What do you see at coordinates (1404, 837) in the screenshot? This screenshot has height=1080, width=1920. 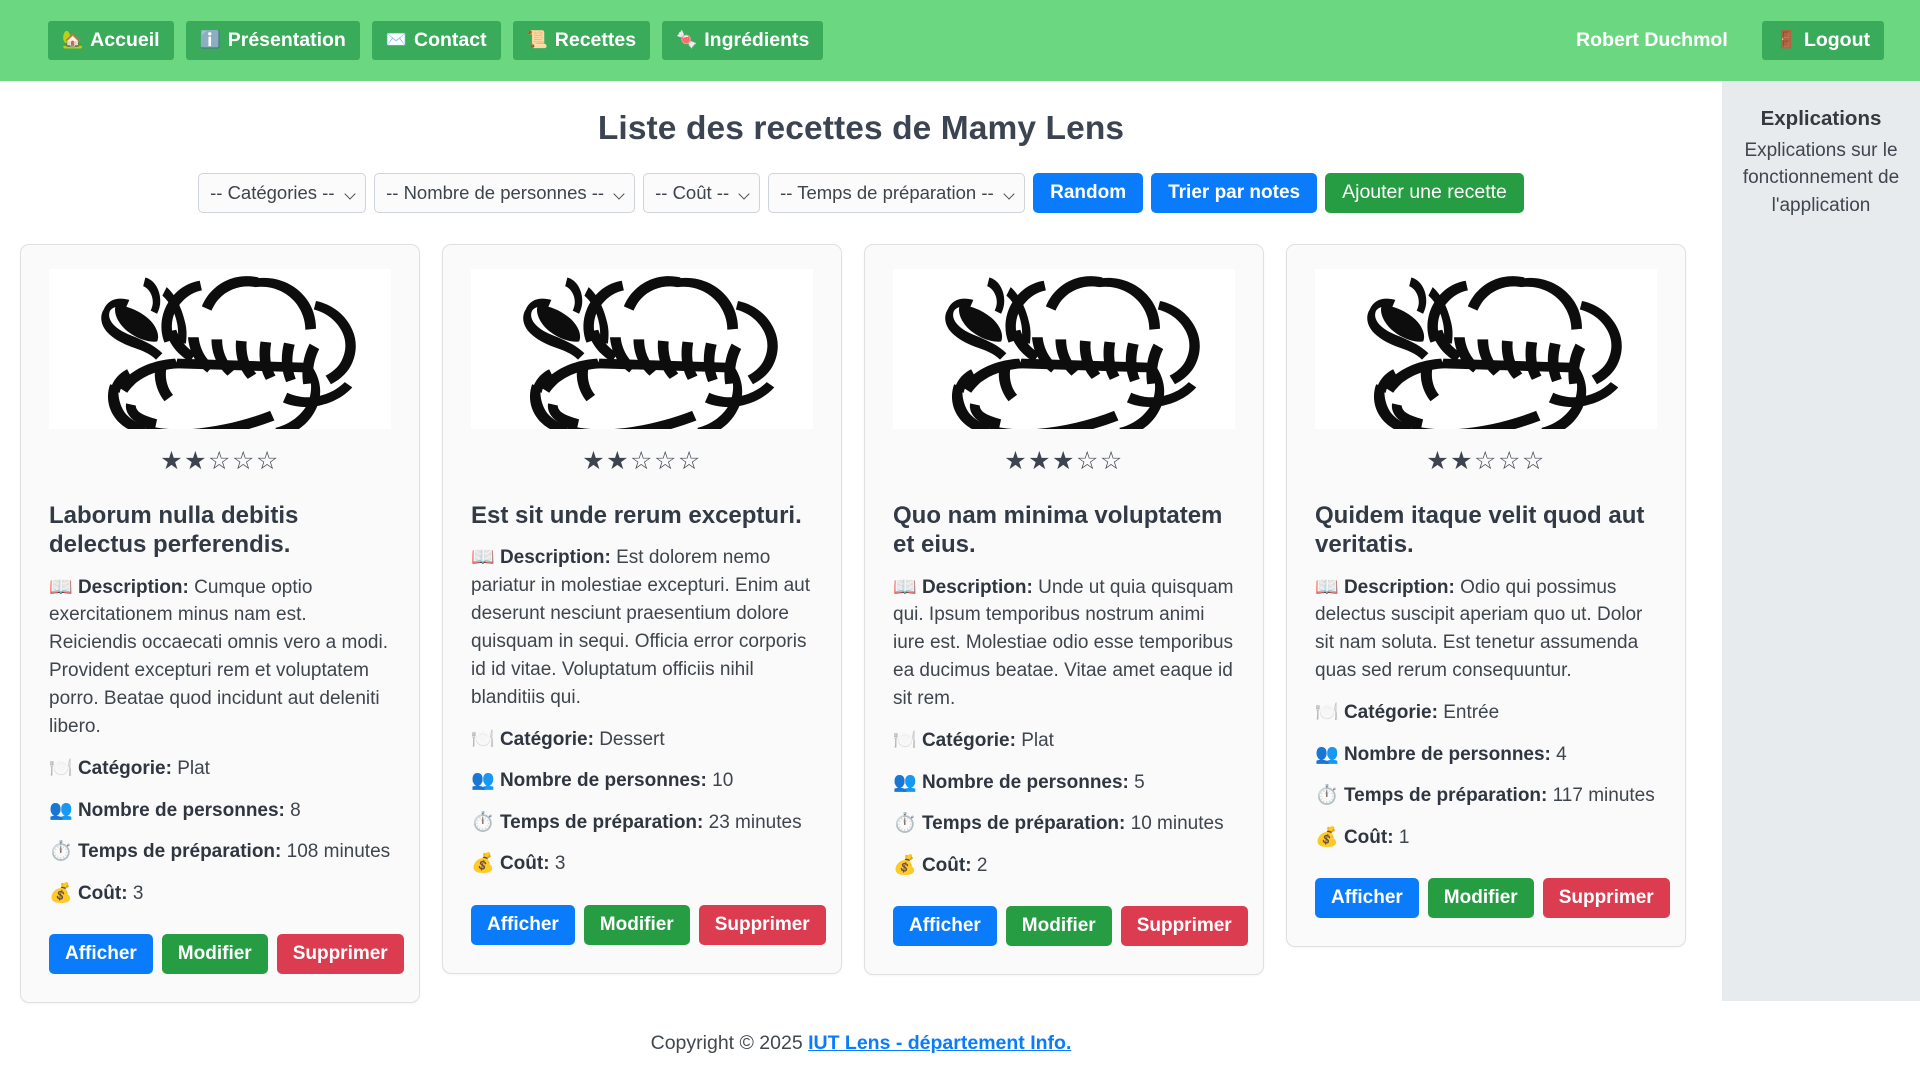 I see `meta-value: 1` at bounding box center [1404, 837].